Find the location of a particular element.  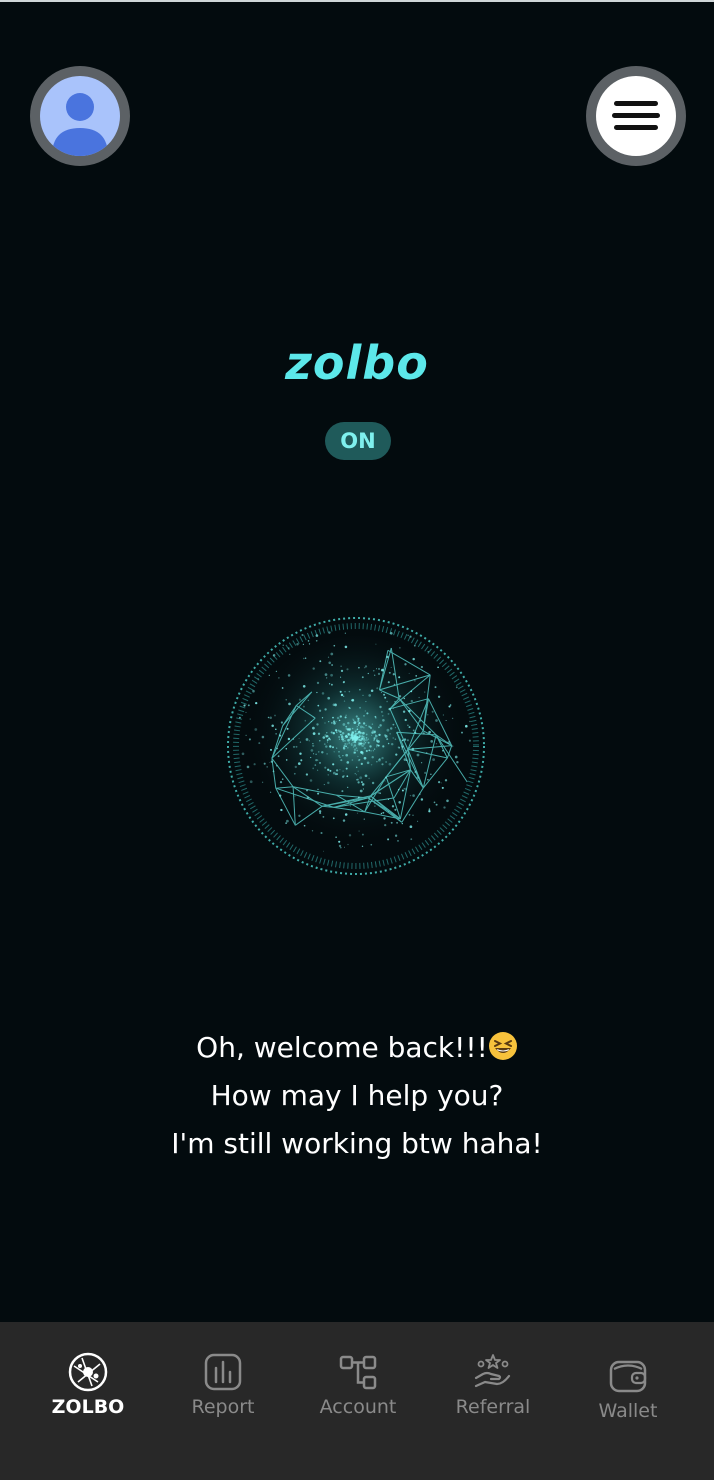

nav-label-report: Report is located at coordinates (223, 1407).